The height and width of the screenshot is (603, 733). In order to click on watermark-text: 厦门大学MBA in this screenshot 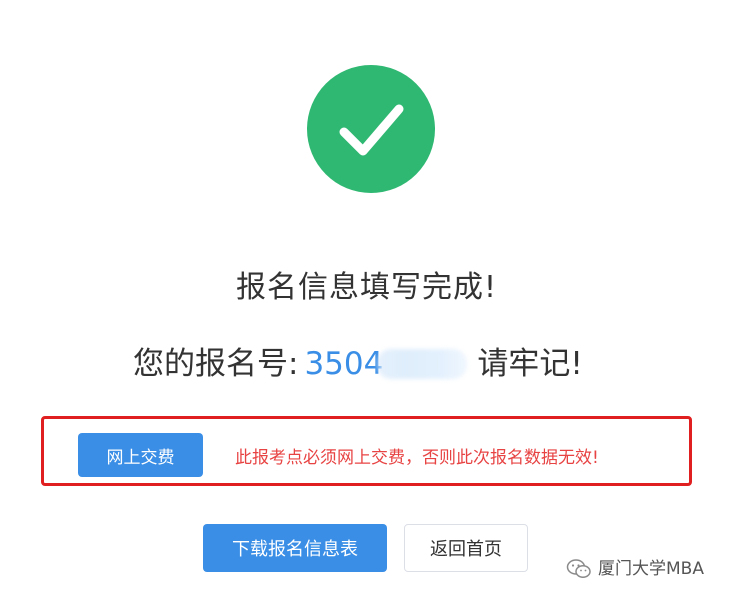, I will do `click(651, 569)`.